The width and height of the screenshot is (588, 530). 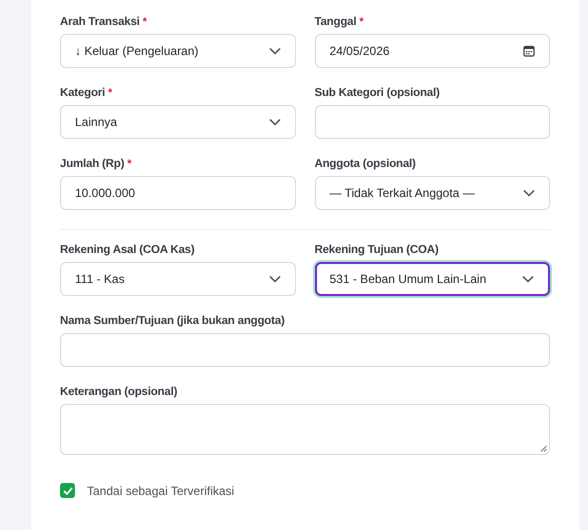 I want to click on checkbox, so click(x=67, y=490).